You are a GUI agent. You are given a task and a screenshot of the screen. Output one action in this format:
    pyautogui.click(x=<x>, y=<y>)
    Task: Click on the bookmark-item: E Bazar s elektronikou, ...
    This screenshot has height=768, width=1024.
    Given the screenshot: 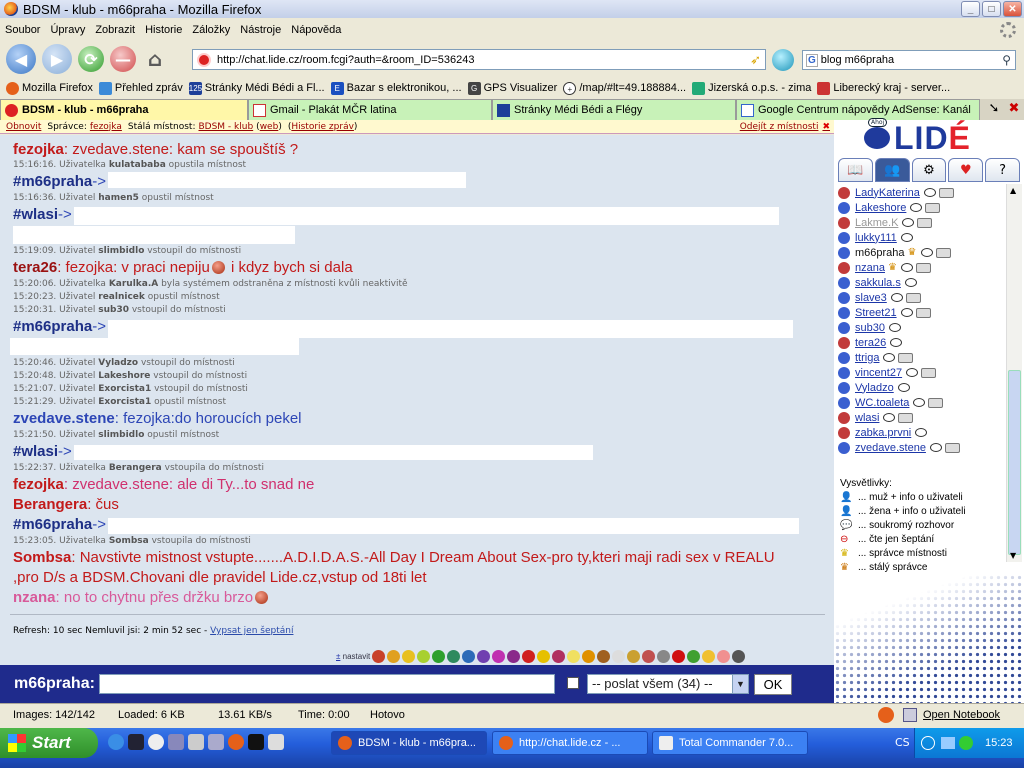 What is the action you would take?
    pyautogui.click(x=396, y=88)
    